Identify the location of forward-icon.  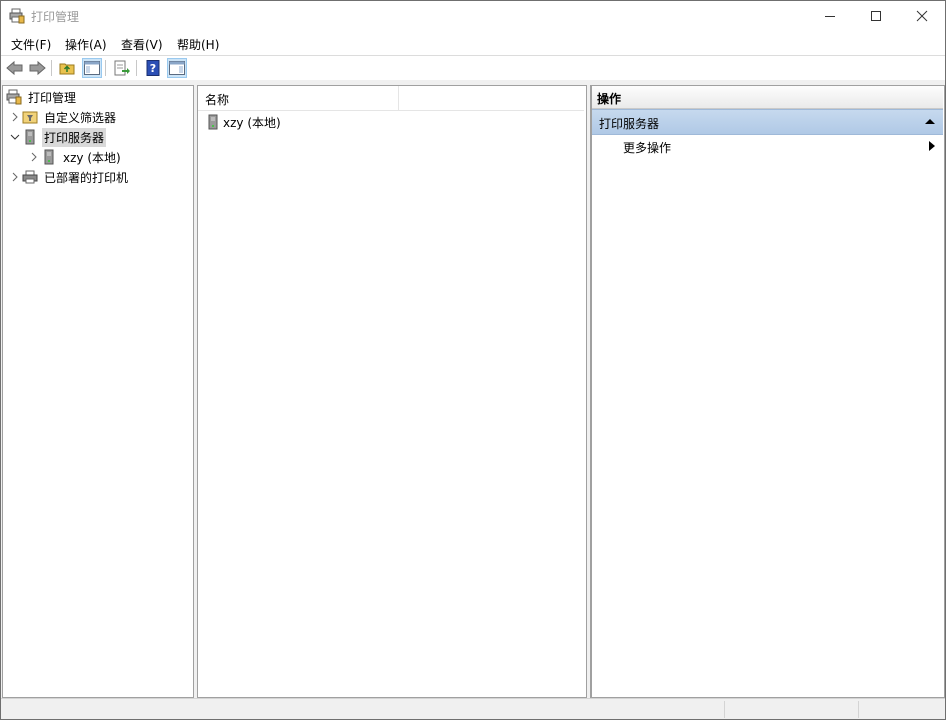
(37, 68).